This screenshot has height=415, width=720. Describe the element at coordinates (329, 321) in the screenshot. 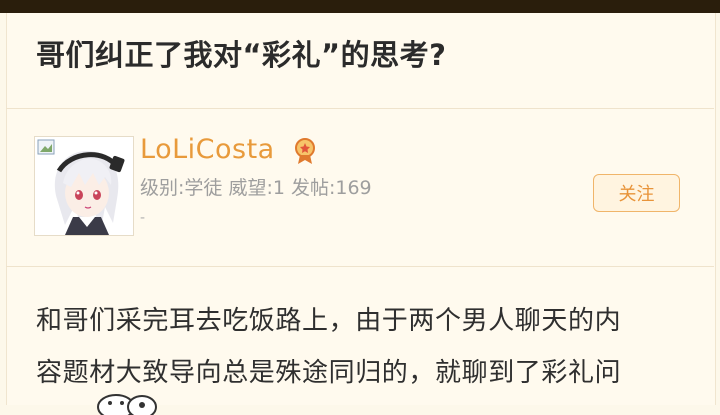

I see `post-body-line: 和哥们采完耳去吃饭路上，由于两个男人聊天的内` at that location.